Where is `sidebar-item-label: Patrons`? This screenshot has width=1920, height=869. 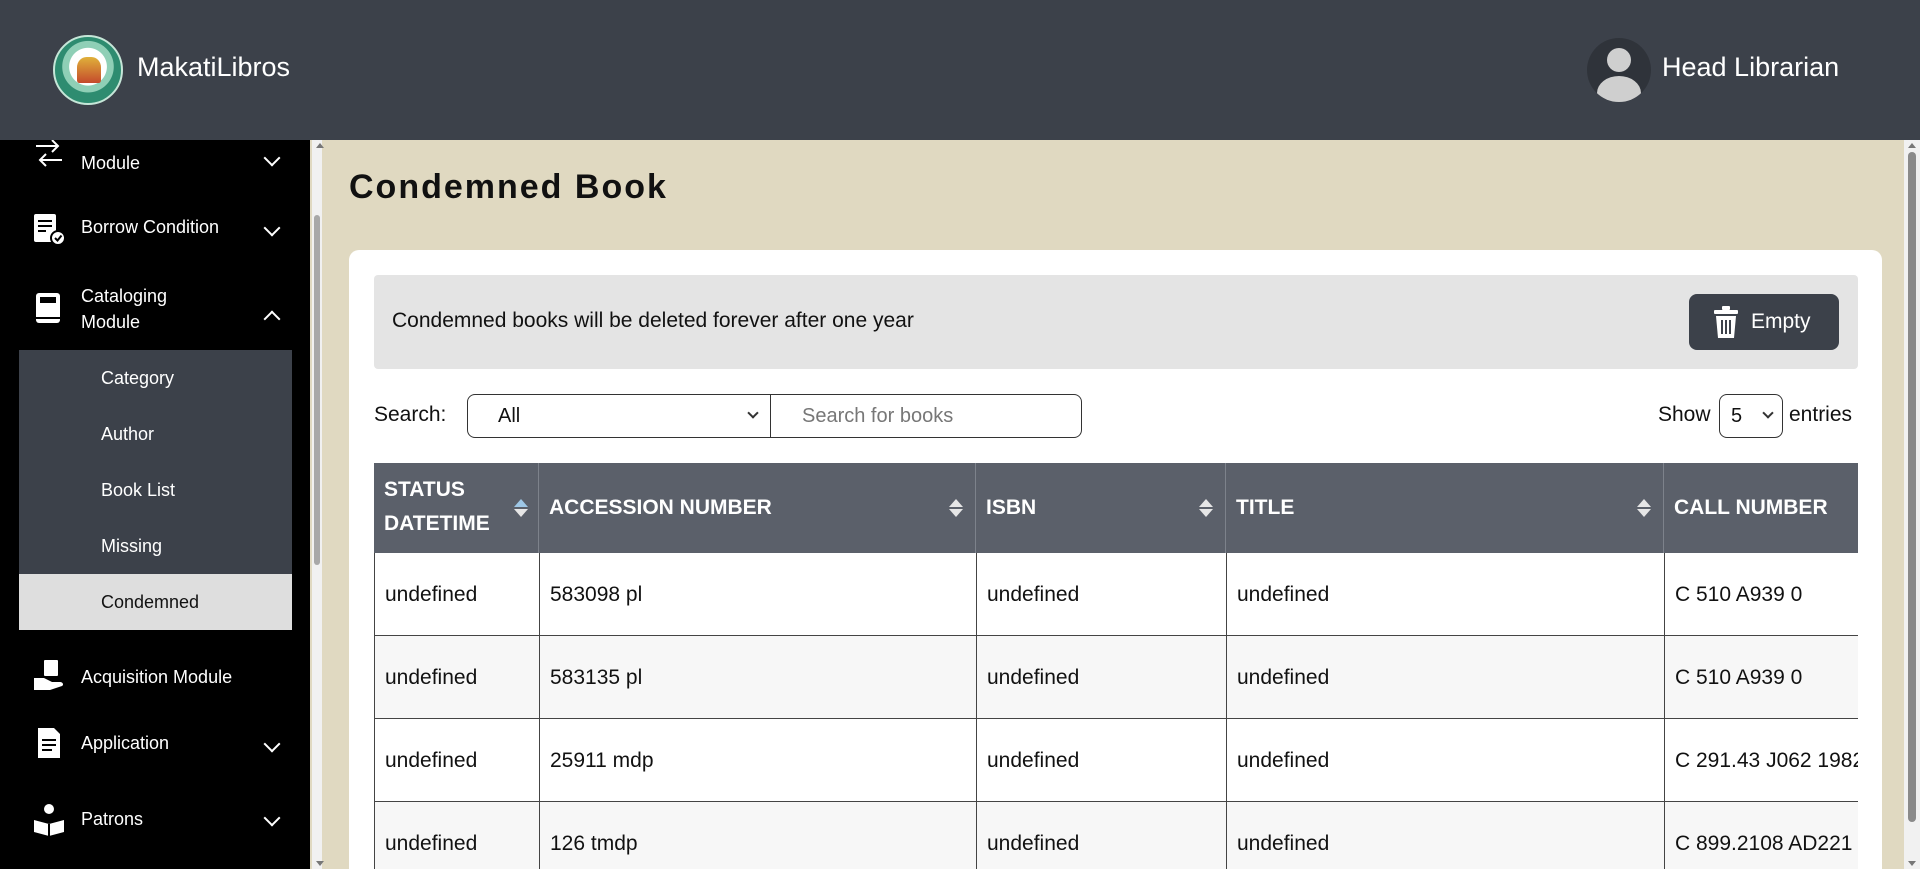
sidebar-item-label: Patrons is located at coordinates (112, 819).